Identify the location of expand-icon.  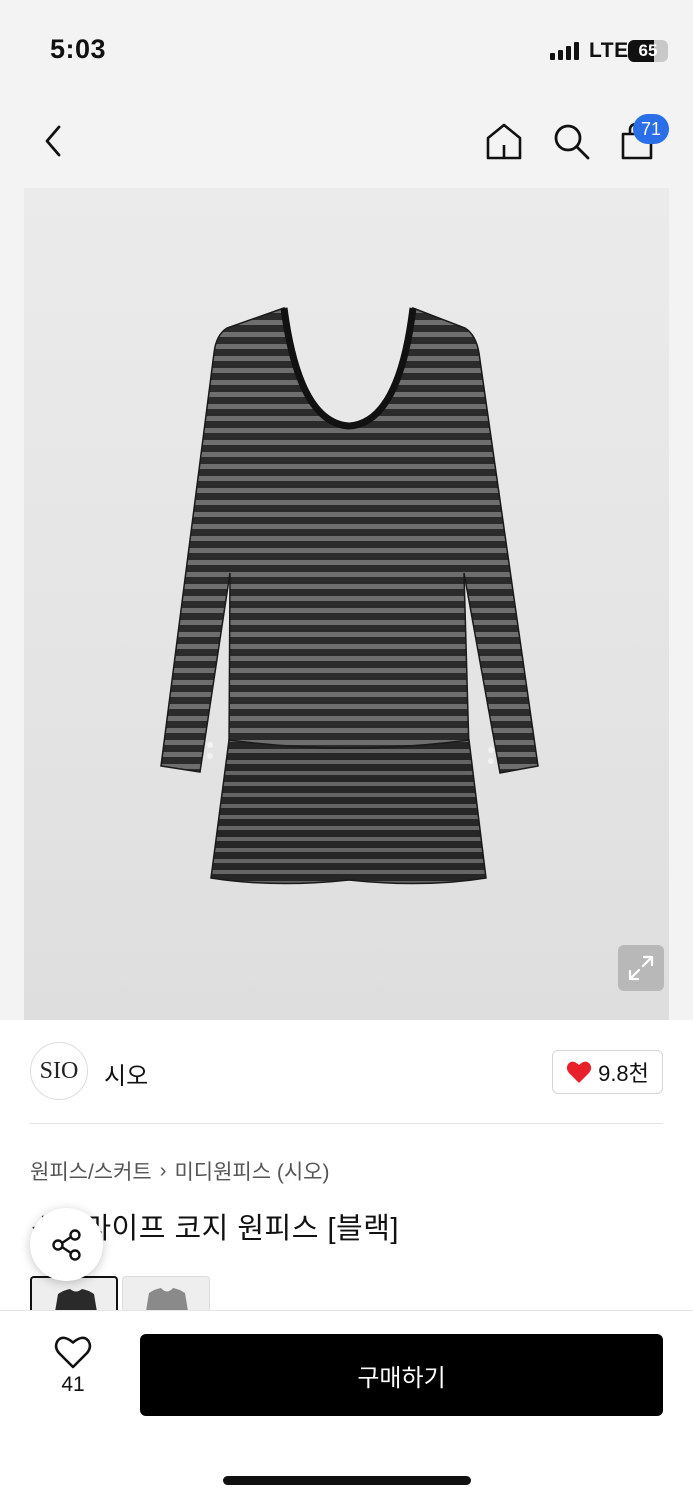
(641, 968).